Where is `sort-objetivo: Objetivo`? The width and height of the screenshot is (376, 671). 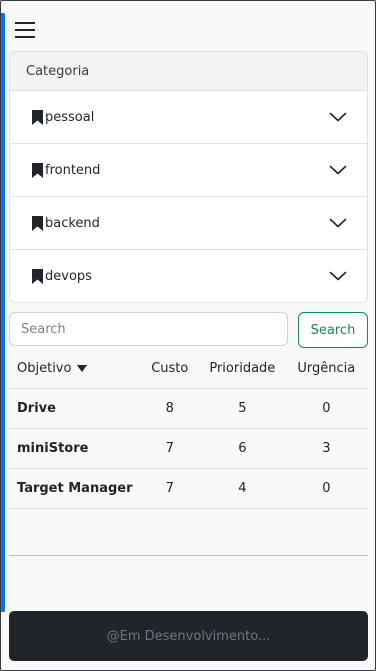
sort-objetivo: Objetivo is located at coordinates (52, 368).